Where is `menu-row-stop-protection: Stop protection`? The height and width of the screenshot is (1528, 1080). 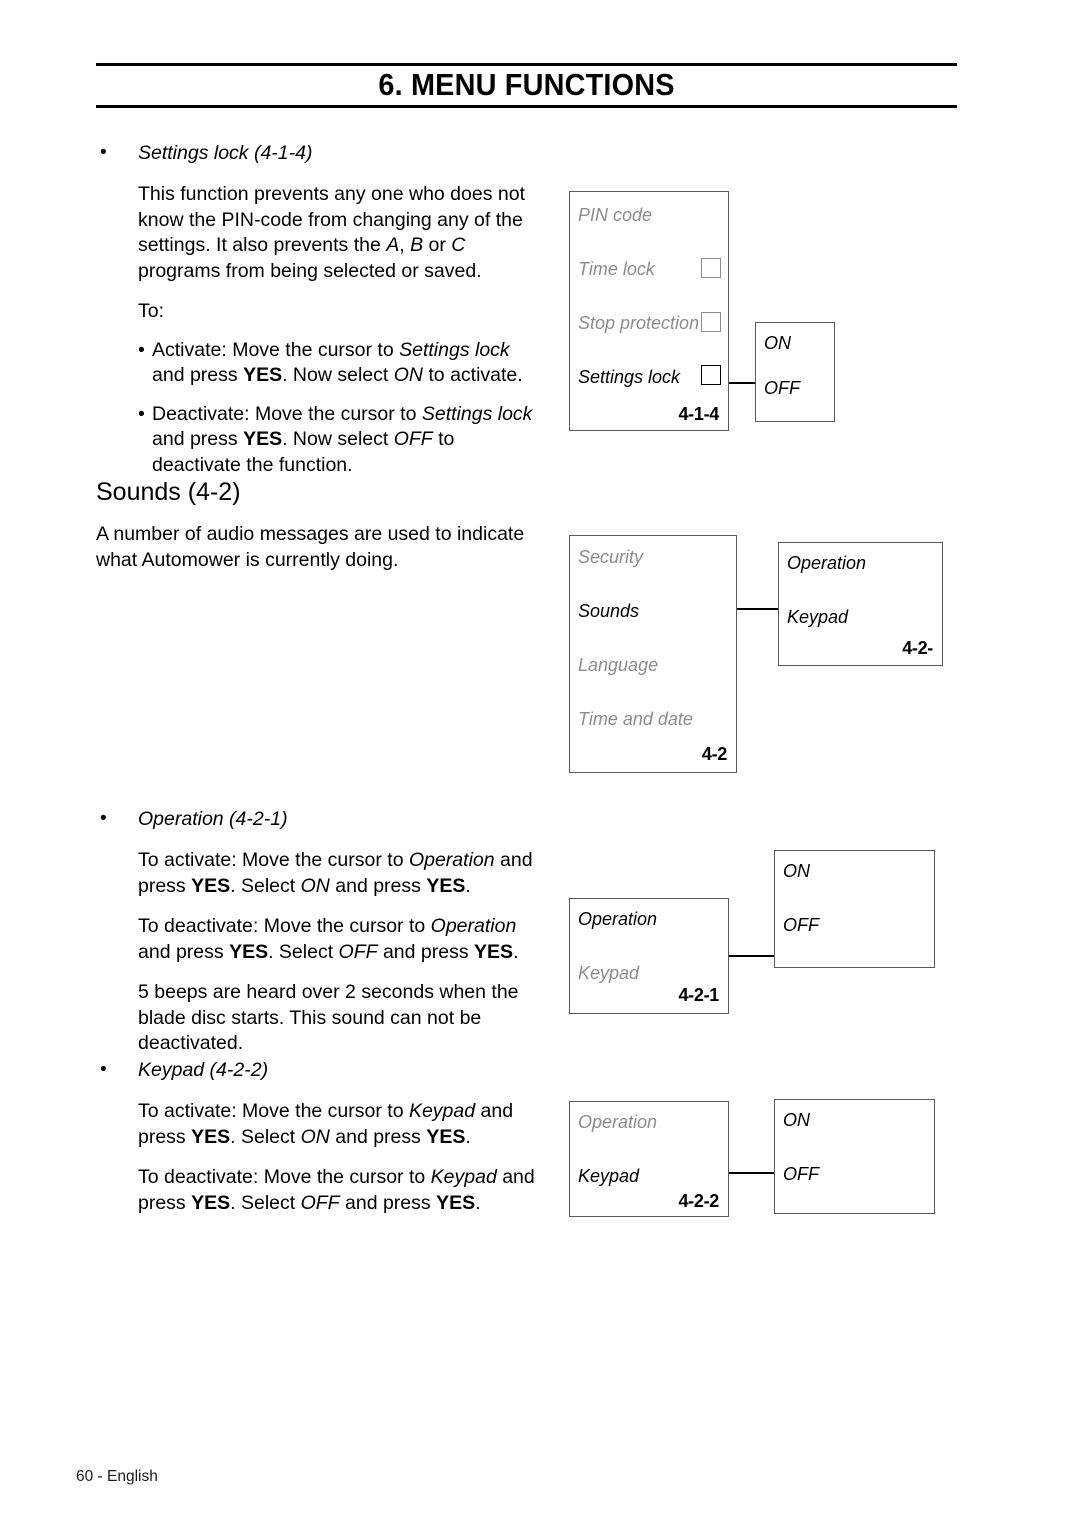 menu-row-stop-protection: Stop protection is located at coordinates (638, 323).